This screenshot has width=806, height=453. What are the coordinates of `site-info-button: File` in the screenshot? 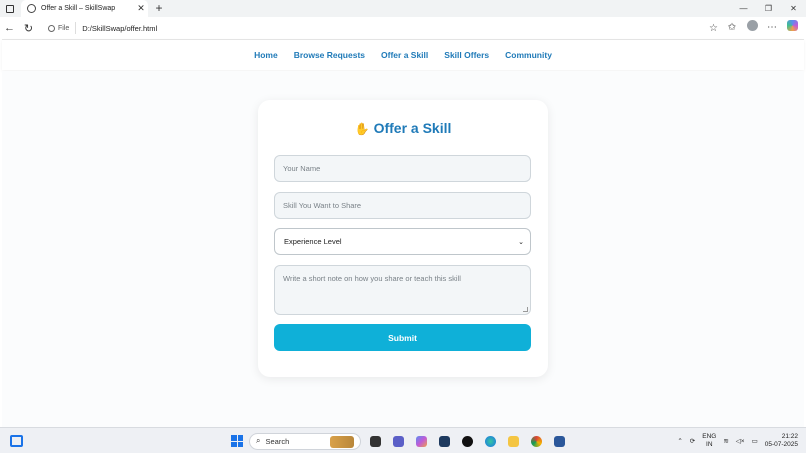 It's located at (59, 28).